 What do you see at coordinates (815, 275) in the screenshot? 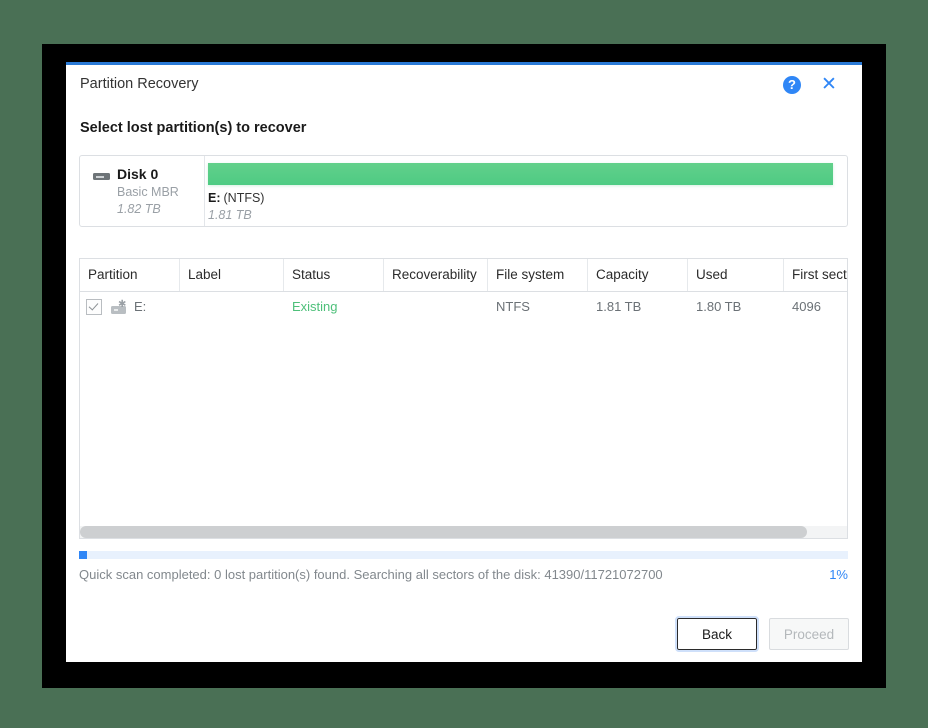
I see `column-header-first-sector: First sector` at bounding box center [815, 275].